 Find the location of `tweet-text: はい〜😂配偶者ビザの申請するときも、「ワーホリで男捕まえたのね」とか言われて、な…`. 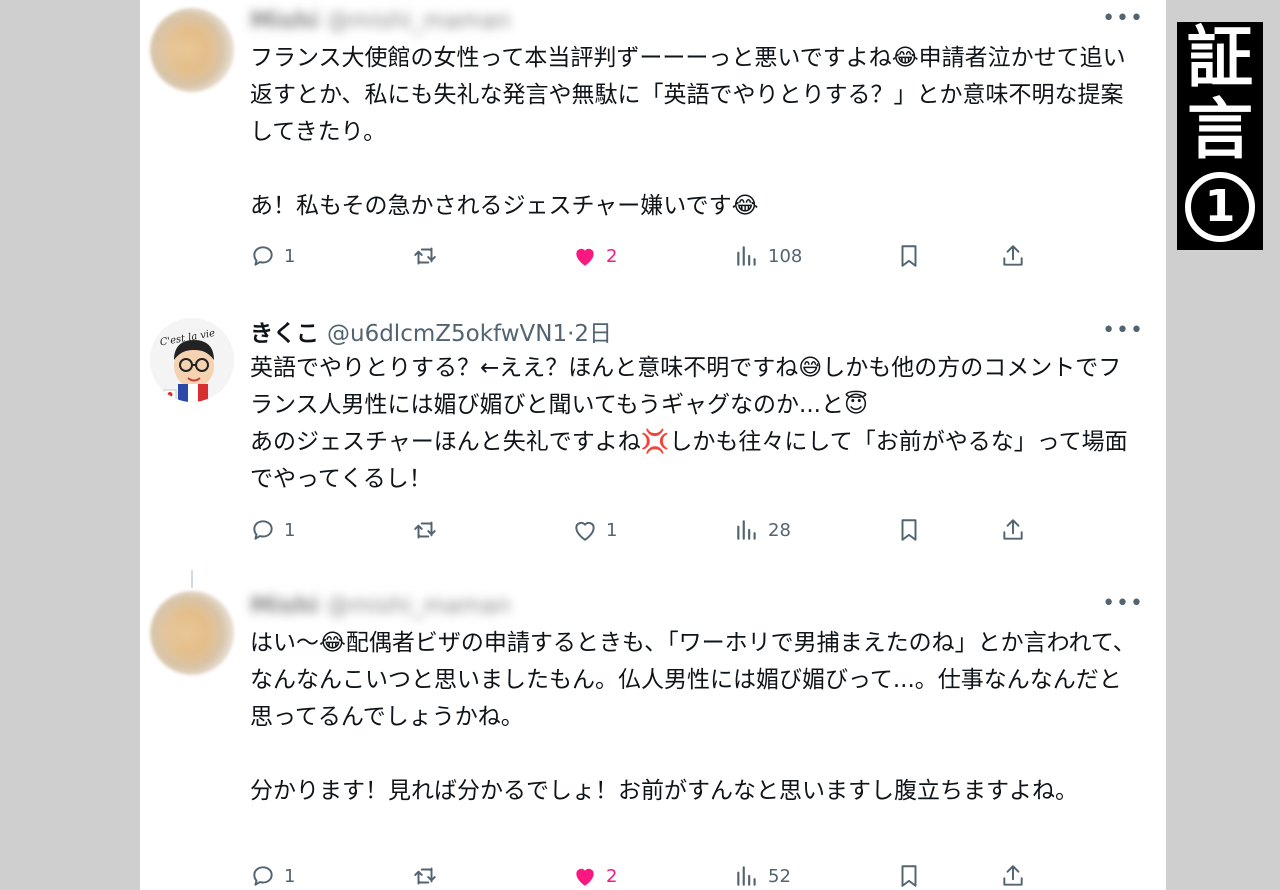

tweet-text: はい〜😂配偶者ビザの申請するときも、「ワーホリで男捕まえたのね」とか言われて、な… is located at coordinates (695, 717).